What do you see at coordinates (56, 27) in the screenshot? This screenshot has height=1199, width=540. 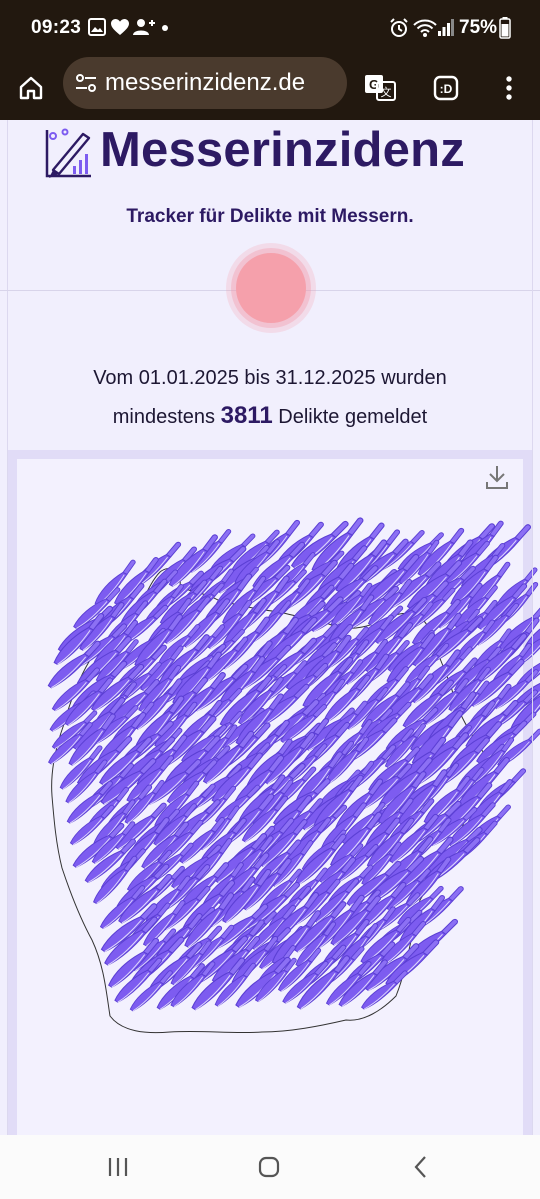 I see `status-time: 09:23` at bounding box center [56, 27].